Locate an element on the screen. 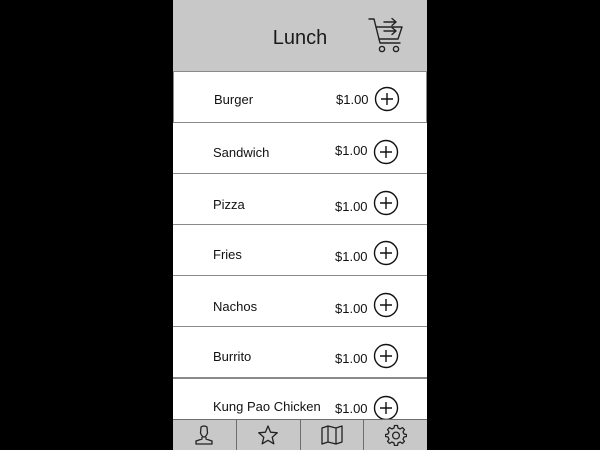  shopping-cart-checkout-icon is located at coordinates (385, 35).